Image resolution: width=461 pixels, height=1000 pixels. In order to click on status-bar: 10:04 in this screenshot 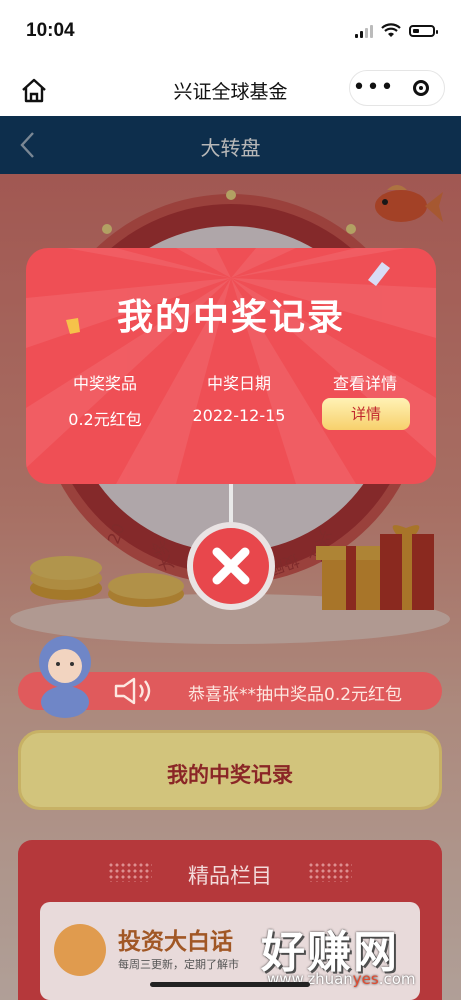, I will do `click(230, 31)`.